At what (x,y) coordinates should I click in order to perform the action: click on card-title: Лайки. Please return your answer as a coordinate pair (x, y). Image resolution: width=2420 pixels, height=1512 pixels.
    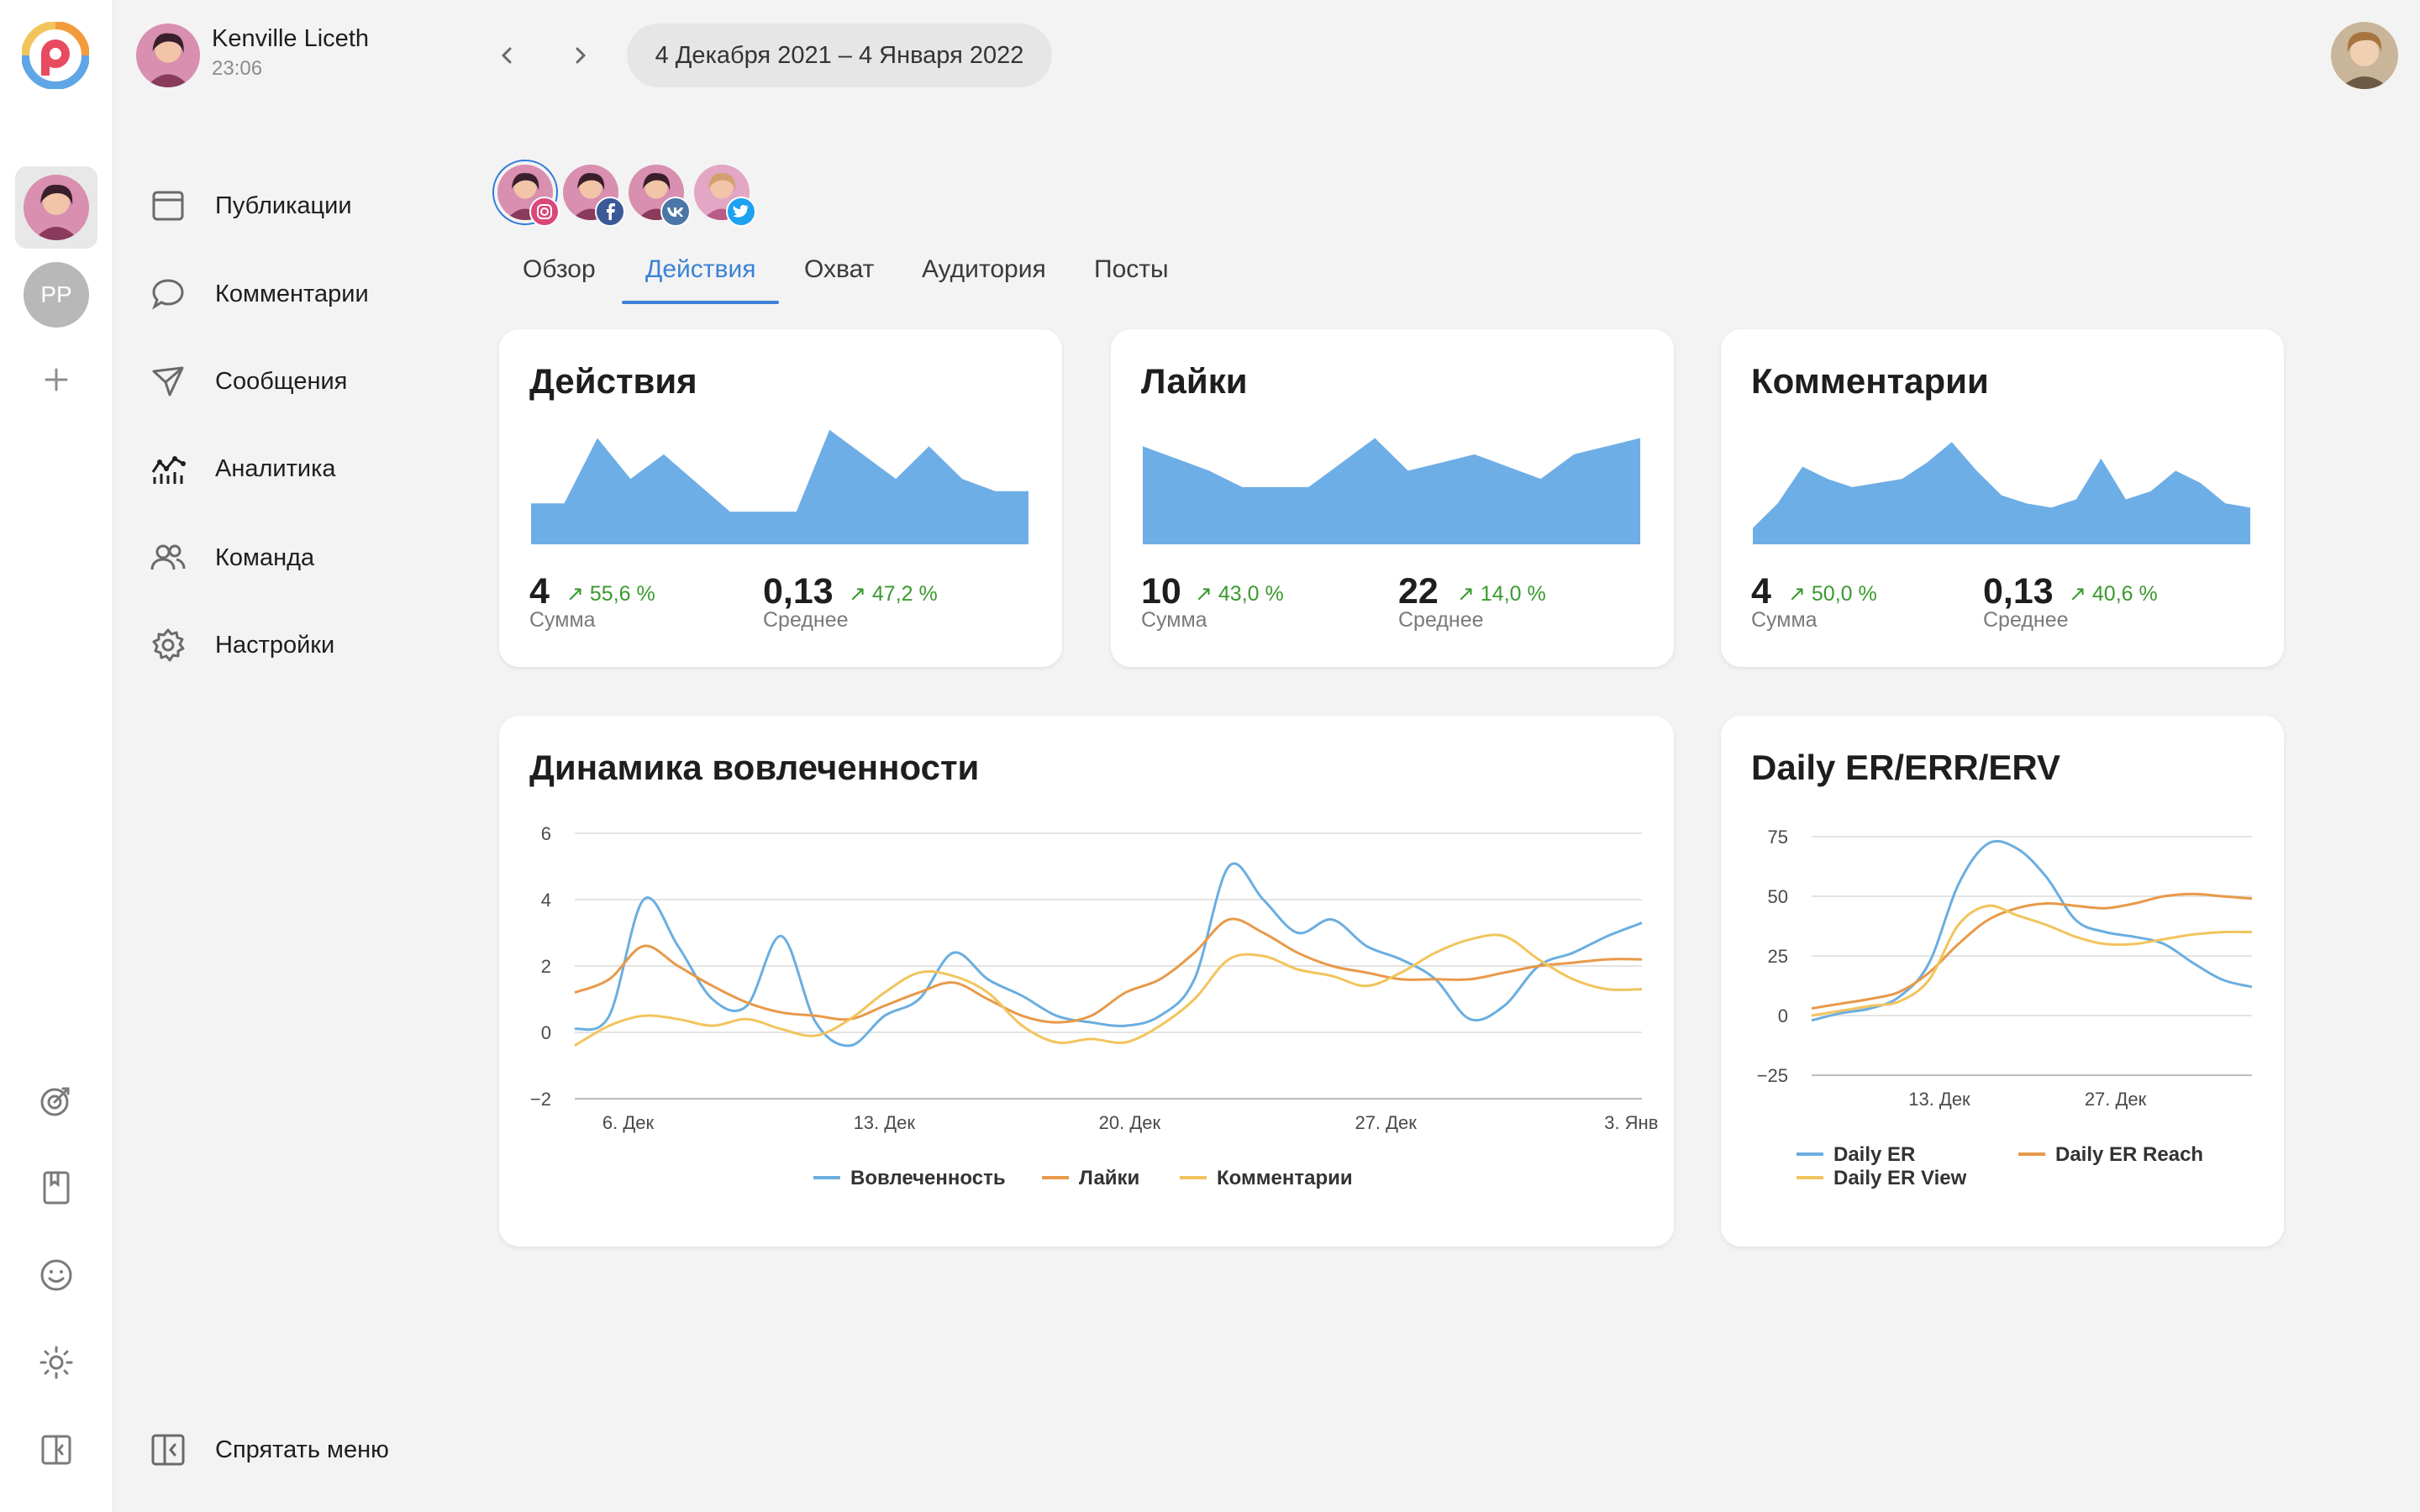
    Looking at the image, I should click on (1195, 381).